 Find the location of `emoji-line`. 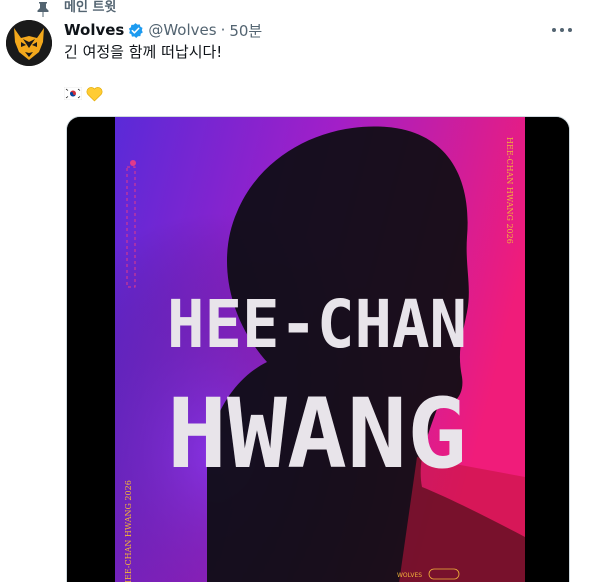

emoji-line is located at coordinates (83, 93).